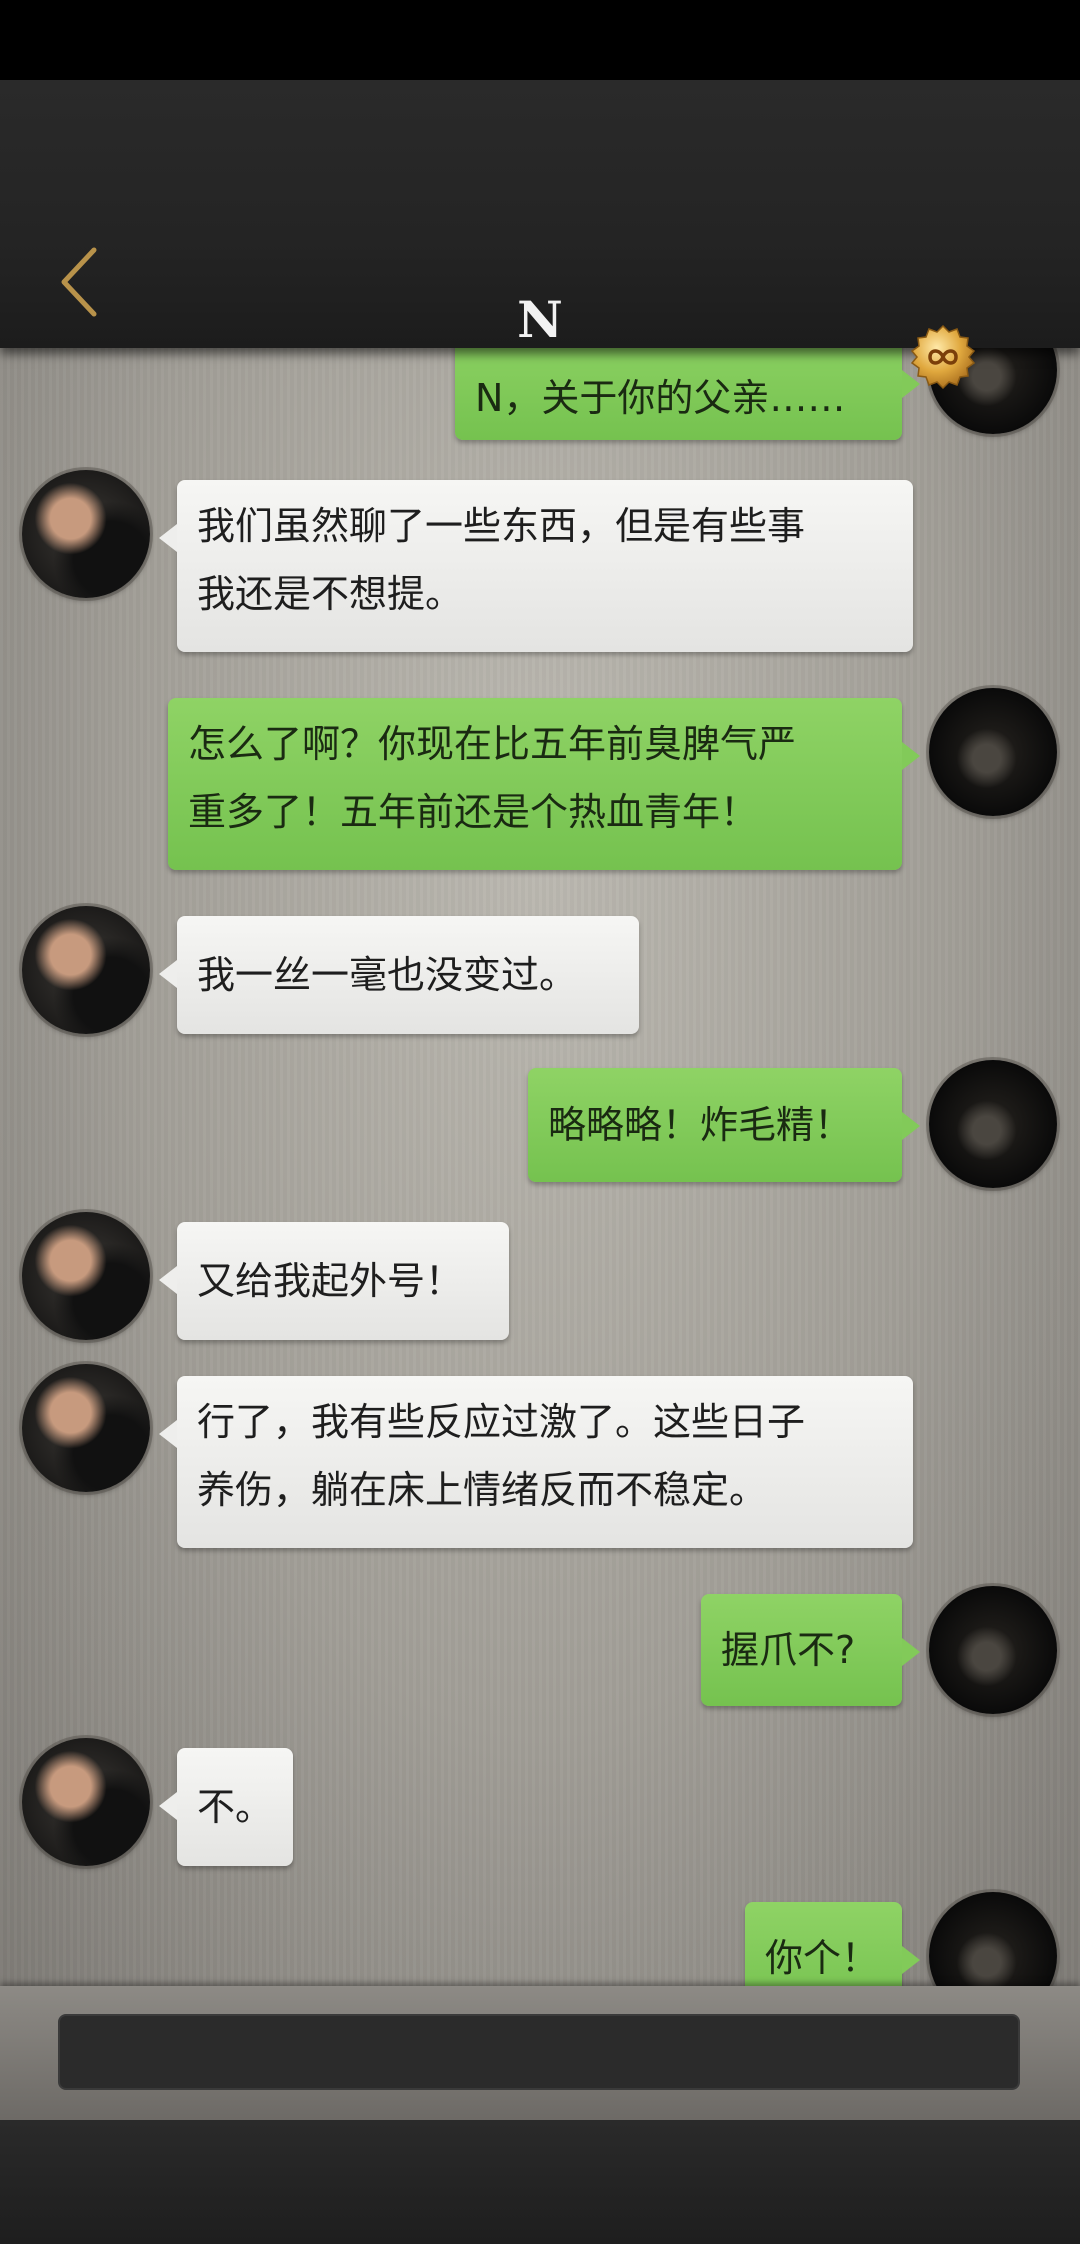 This screenshot has height=2244, width=1080. I want to click on message-line: 怎么了啊？你现在比五年前臭脾气严, so click(492, 744).